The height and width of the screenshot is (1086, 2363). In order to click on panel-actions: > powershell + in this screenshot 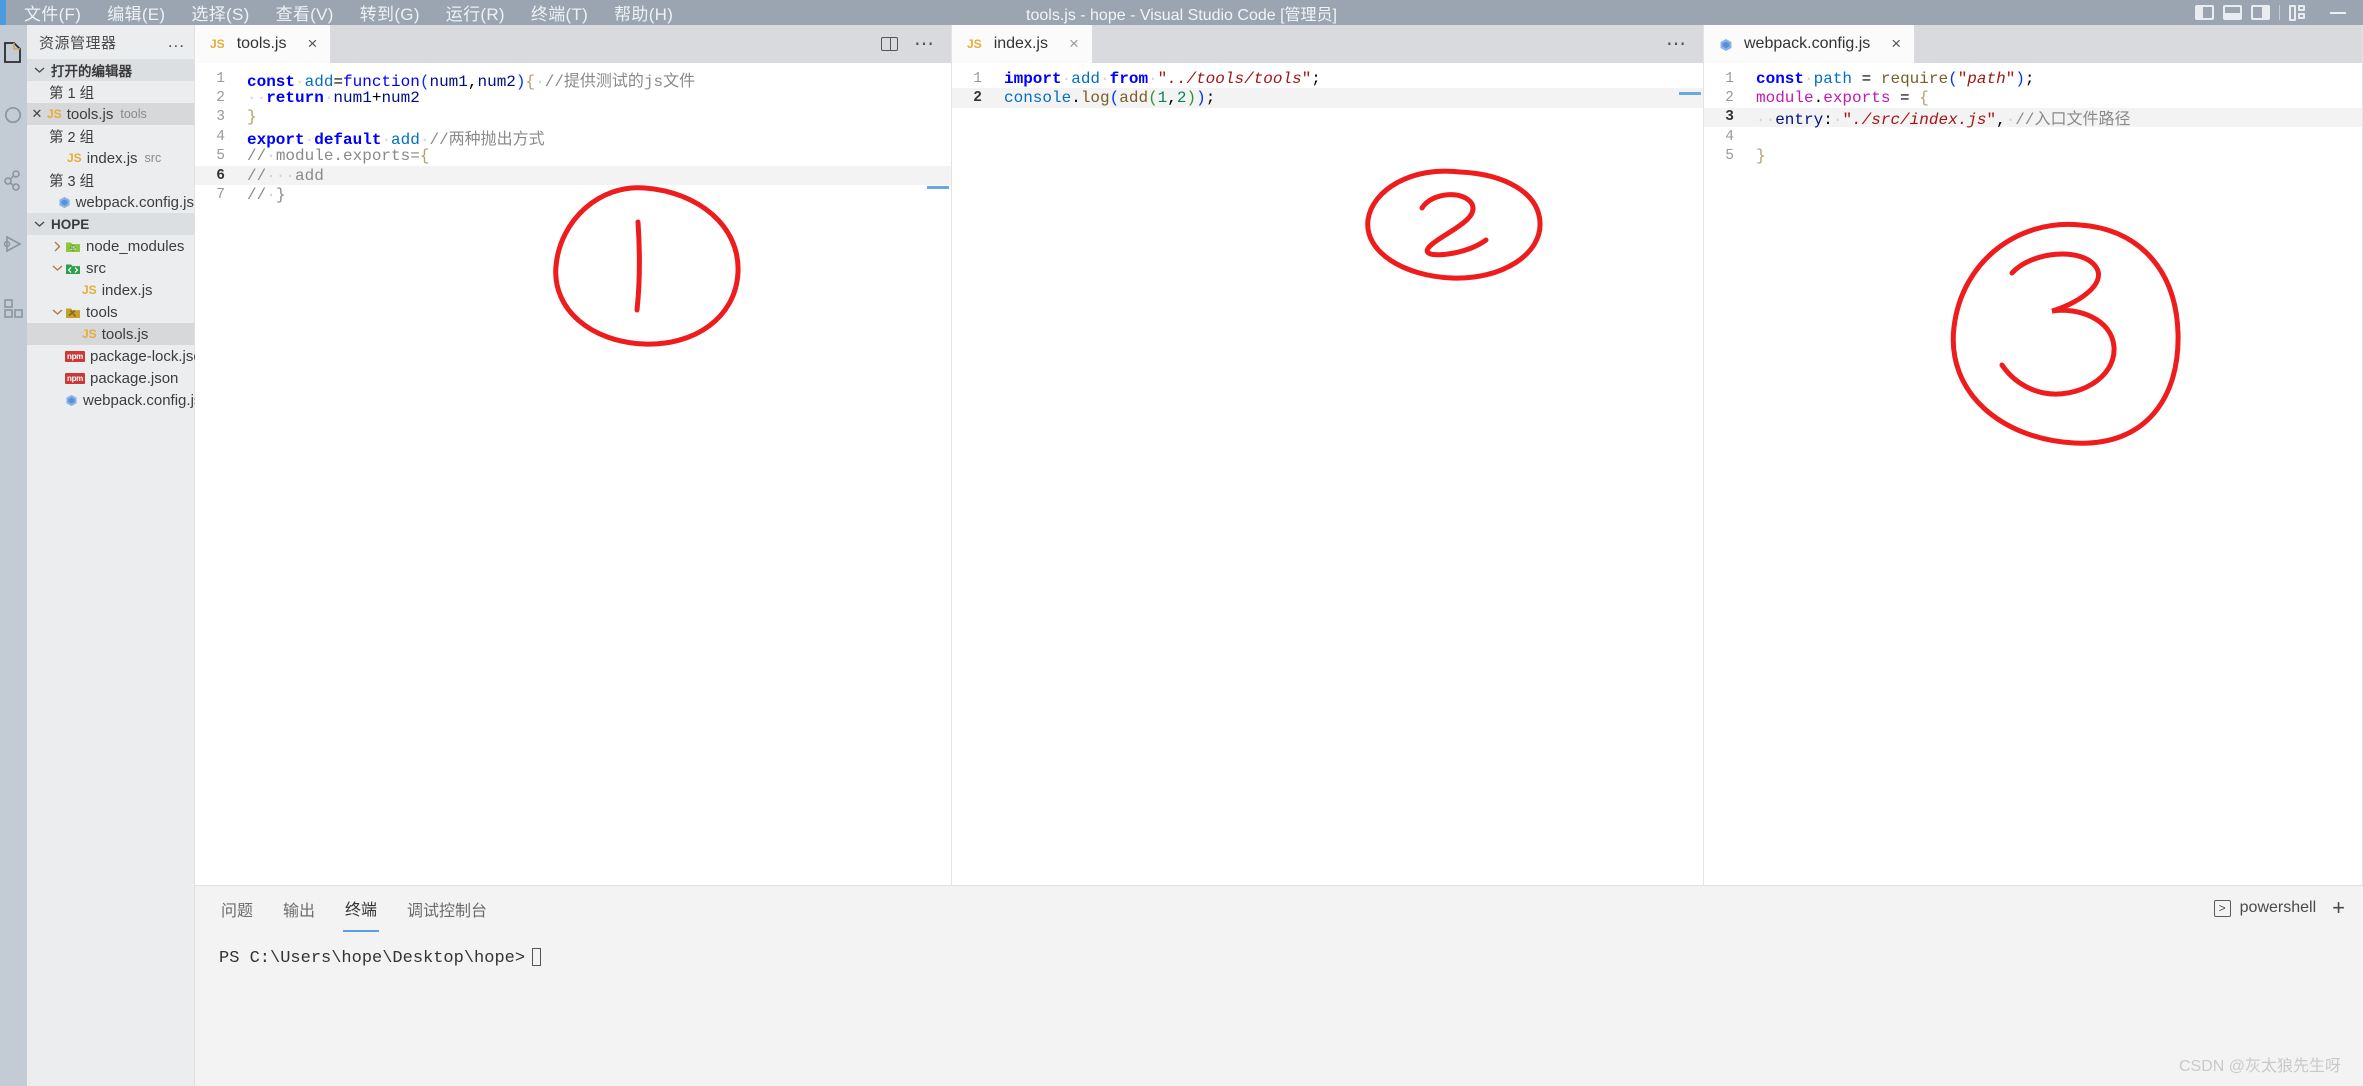, I will do `click(2288, 908)`.